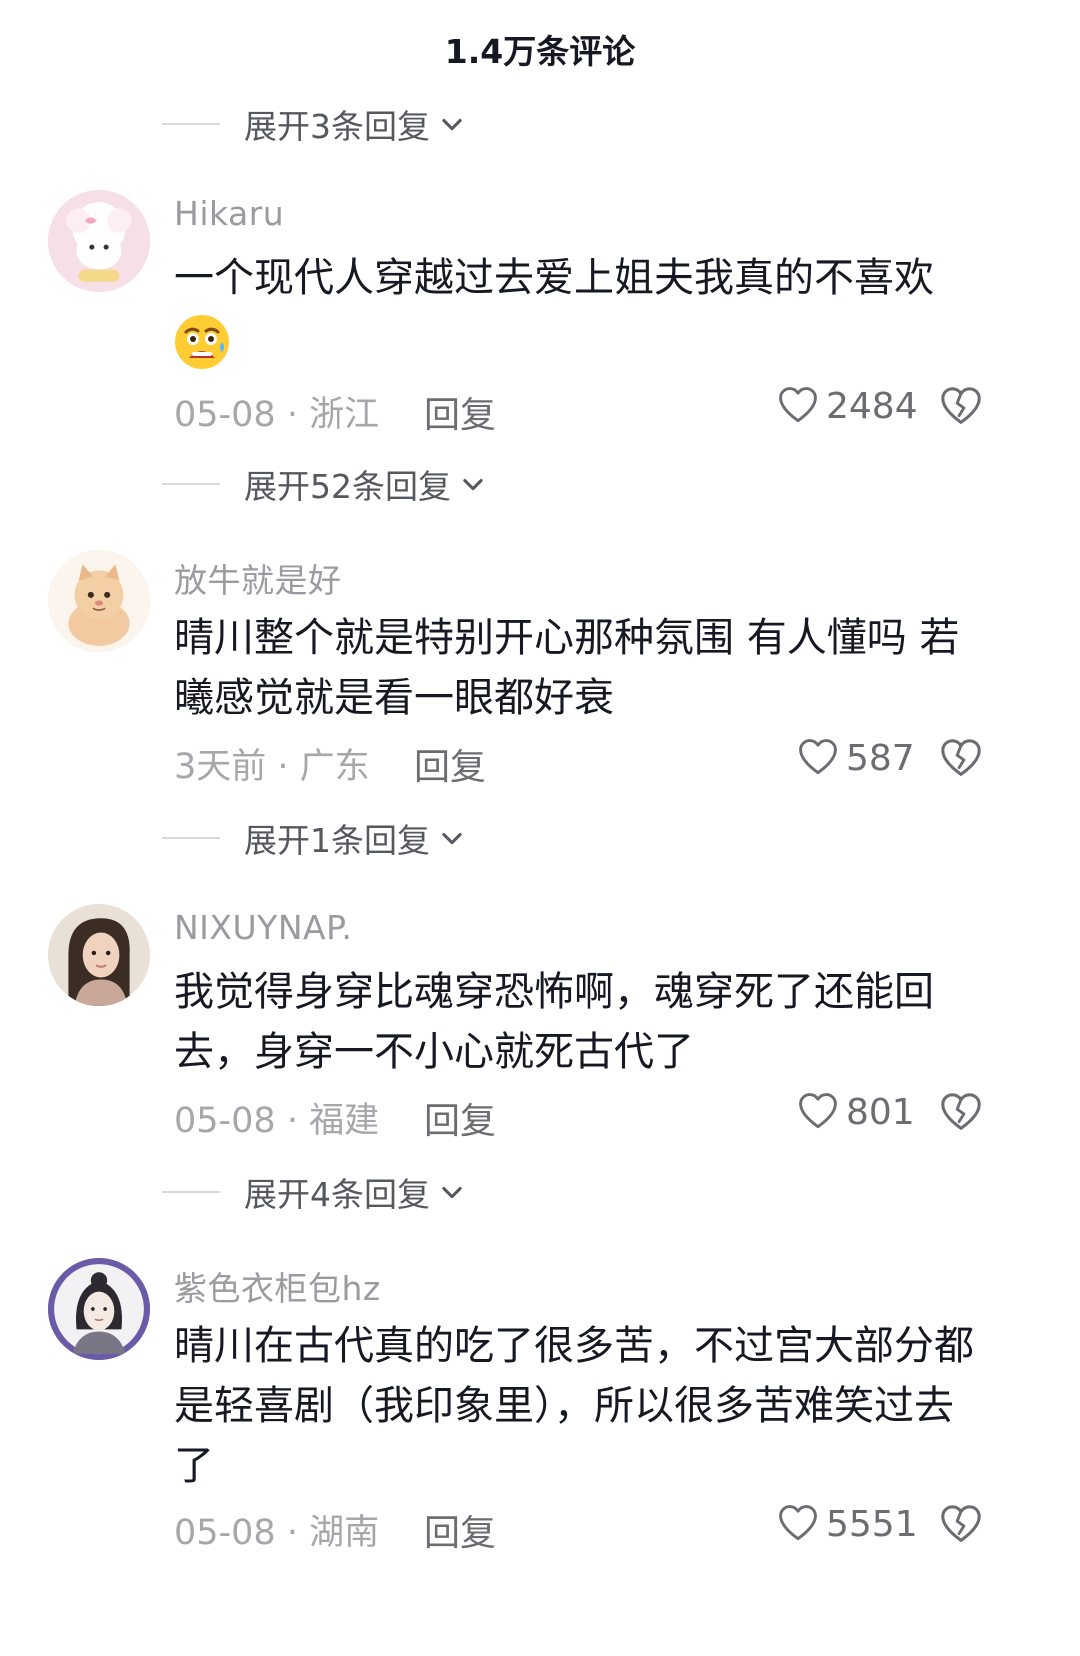  I want to click on comment-text-line: 是轻喜剧（我印象里），所以很多苦难笑过去, so click(564, 1406).